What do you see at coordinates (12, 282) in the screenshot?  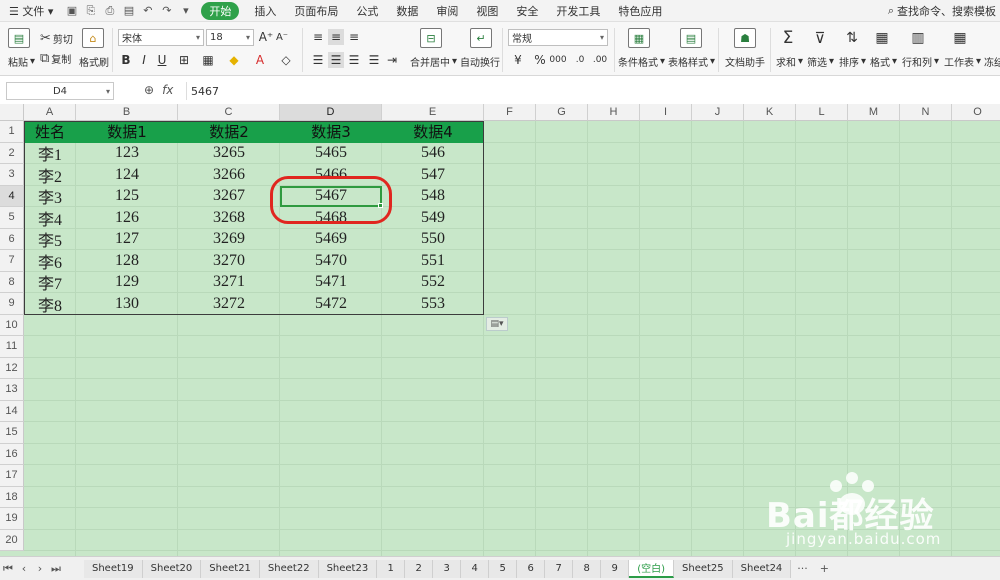 I see `row-header-8: 8` at bounding box center [12, 282].